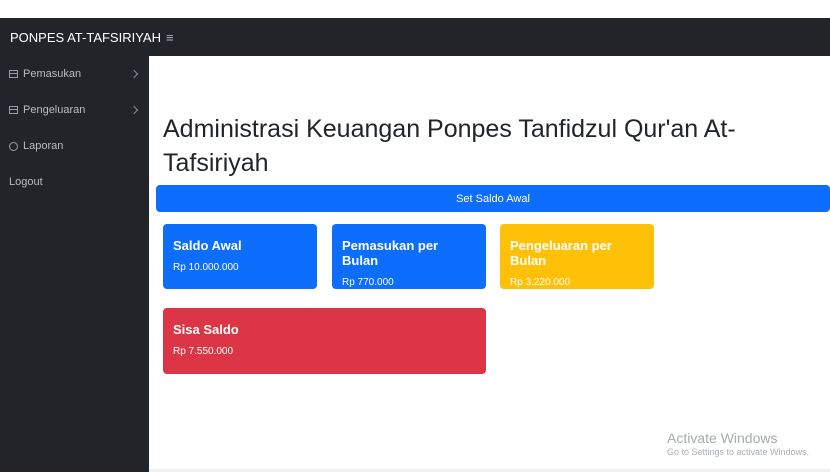 The height and width of the screenshot is (472, 830). Describe the element at coordinates (368, 282) in the screenshot. I see `card-value: Rp 770.000` at that location.